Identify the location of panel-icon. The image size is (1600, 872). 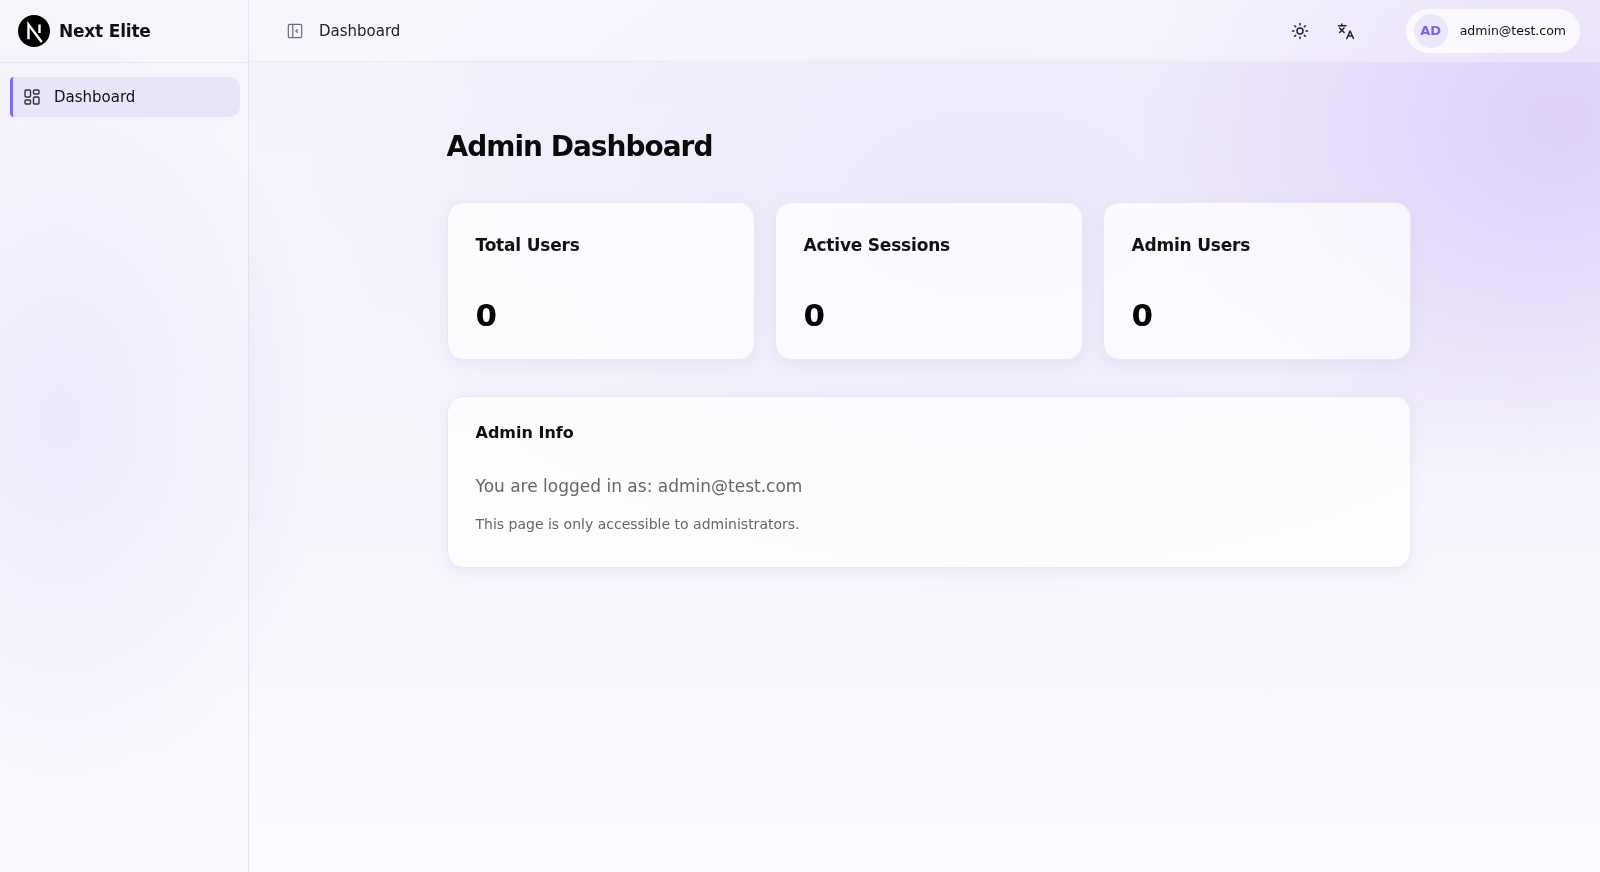
(295, 30).